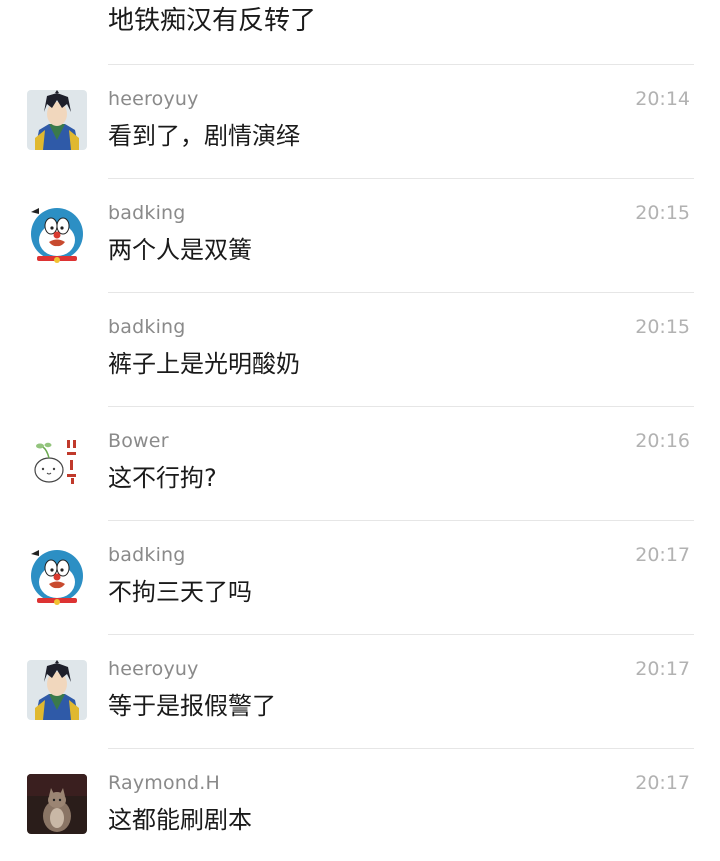  I want to click on list-item: badking 20:15 两个人是双簧, so click(360, 234).